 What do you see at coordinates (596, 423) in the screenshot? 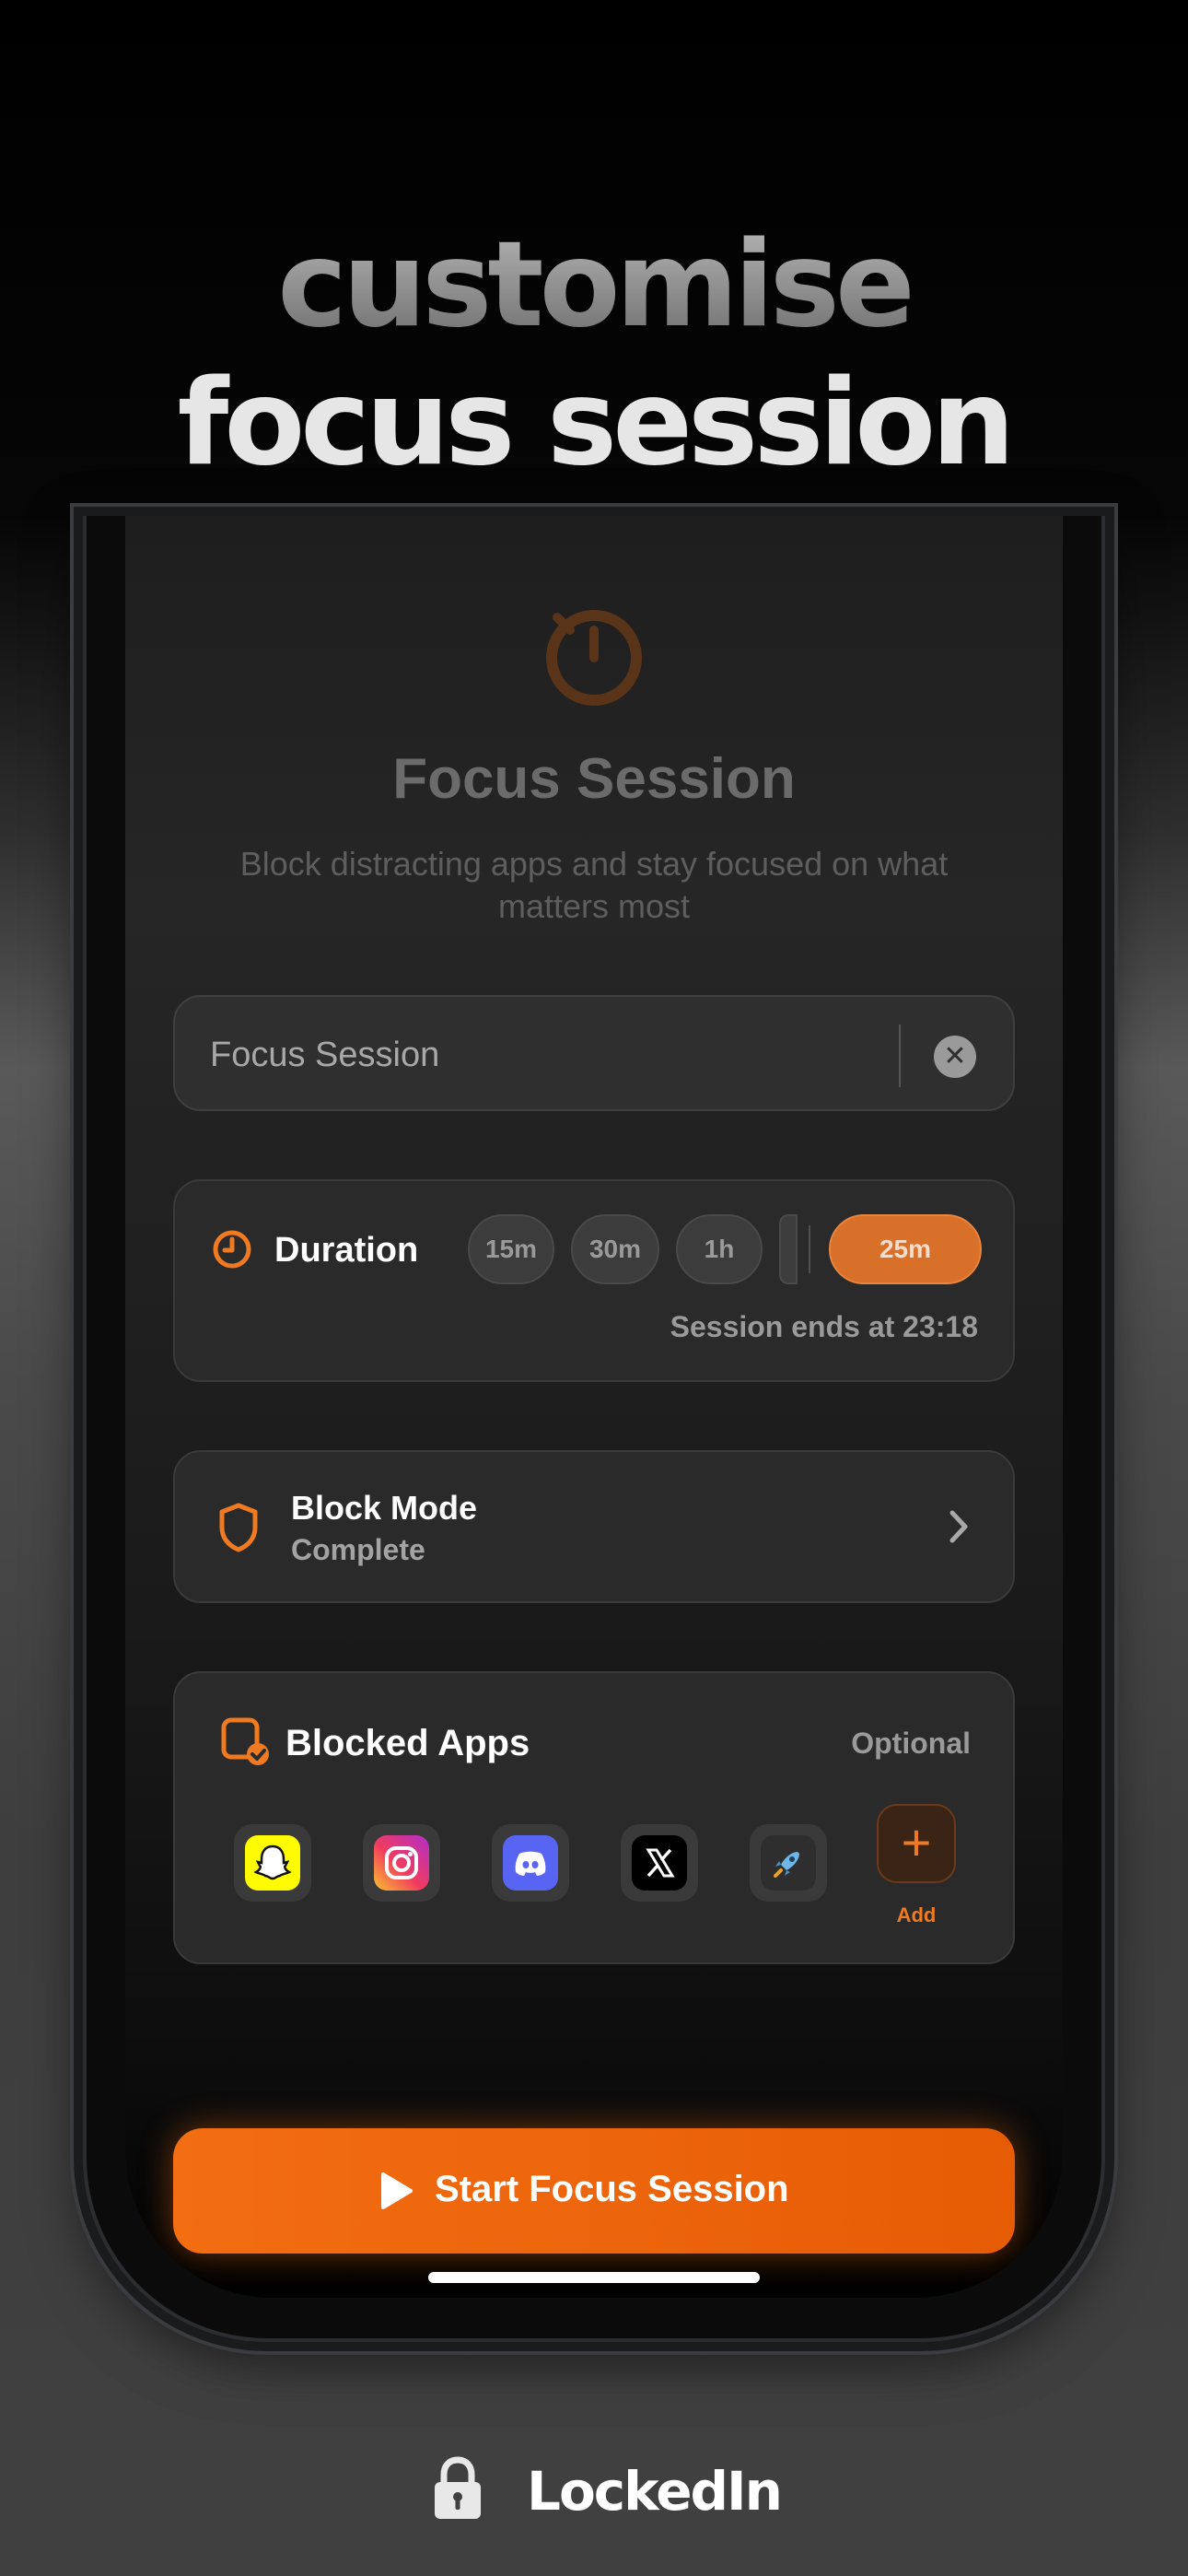
I see `headline-line-2: focus session` at bounding box center [596, 423].